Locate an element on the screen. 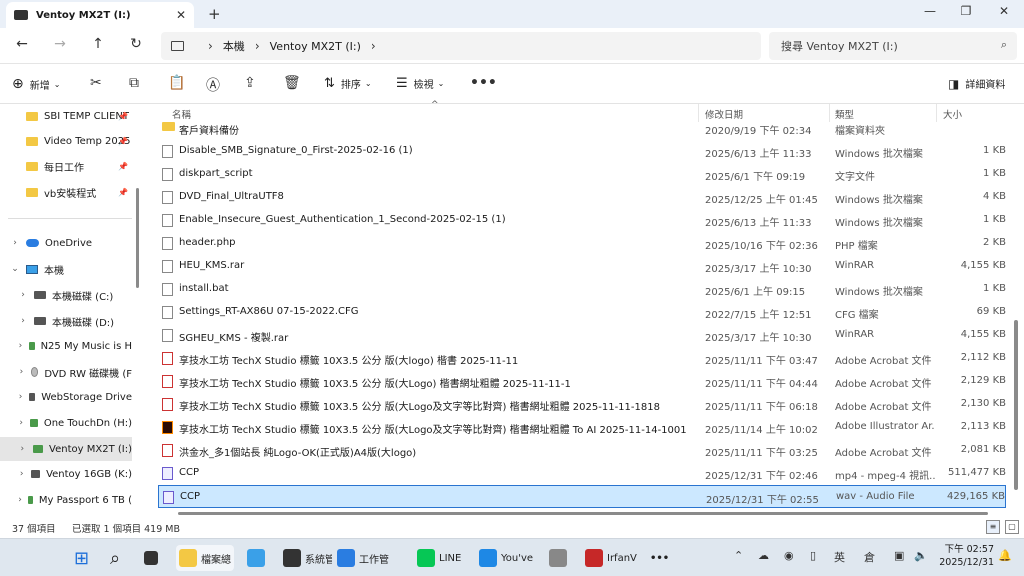  sort-button: ⇅ 排序 ⌄ is located at coordinates (348, 83).